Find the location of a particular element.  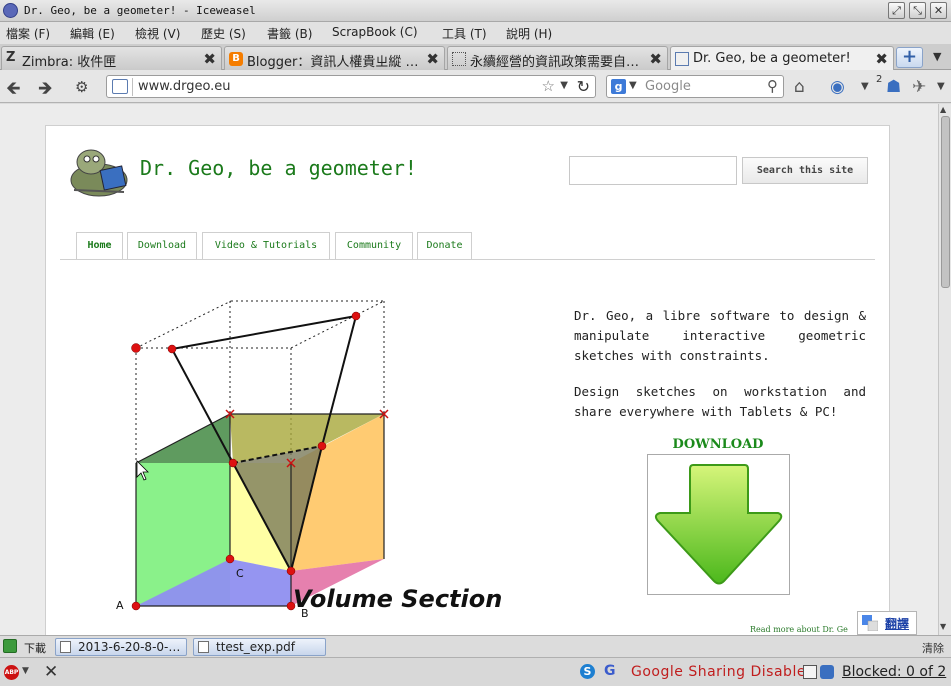

nav-divider is located at coordinates (467, 259).